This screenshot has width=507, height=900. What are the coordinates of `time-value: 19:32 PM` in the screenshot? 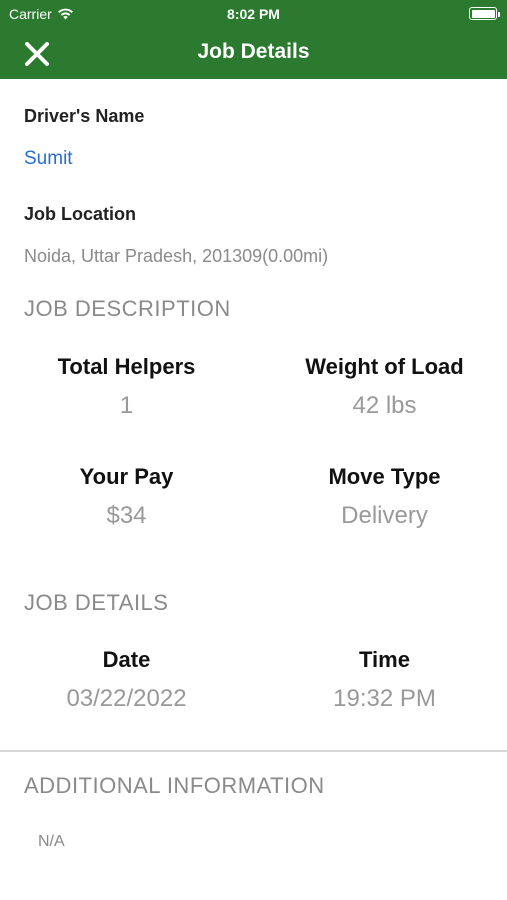 It's located at (384, 698).